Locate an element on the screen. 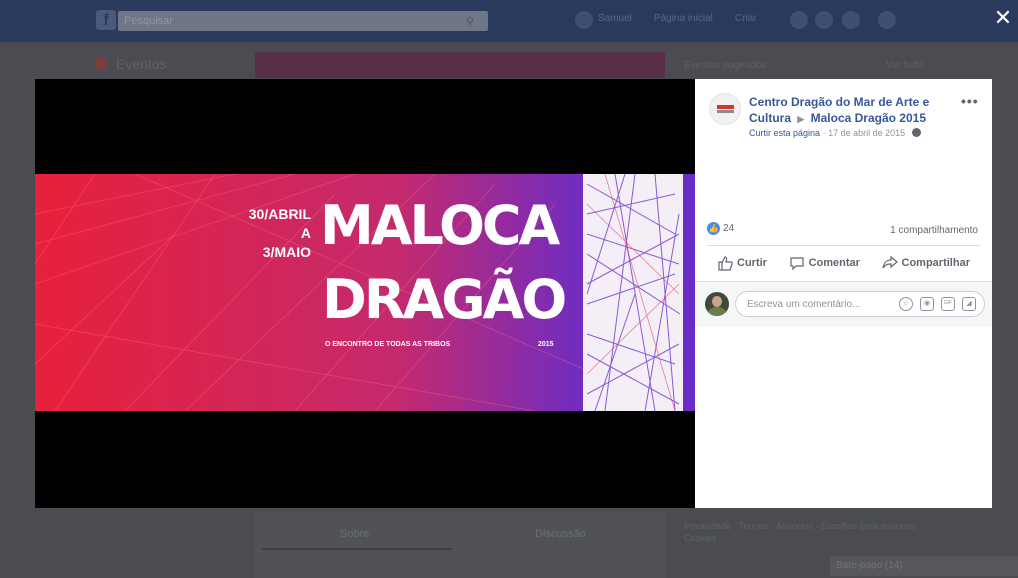  like-button-label: Curtir is located at coordinates (752, 263).